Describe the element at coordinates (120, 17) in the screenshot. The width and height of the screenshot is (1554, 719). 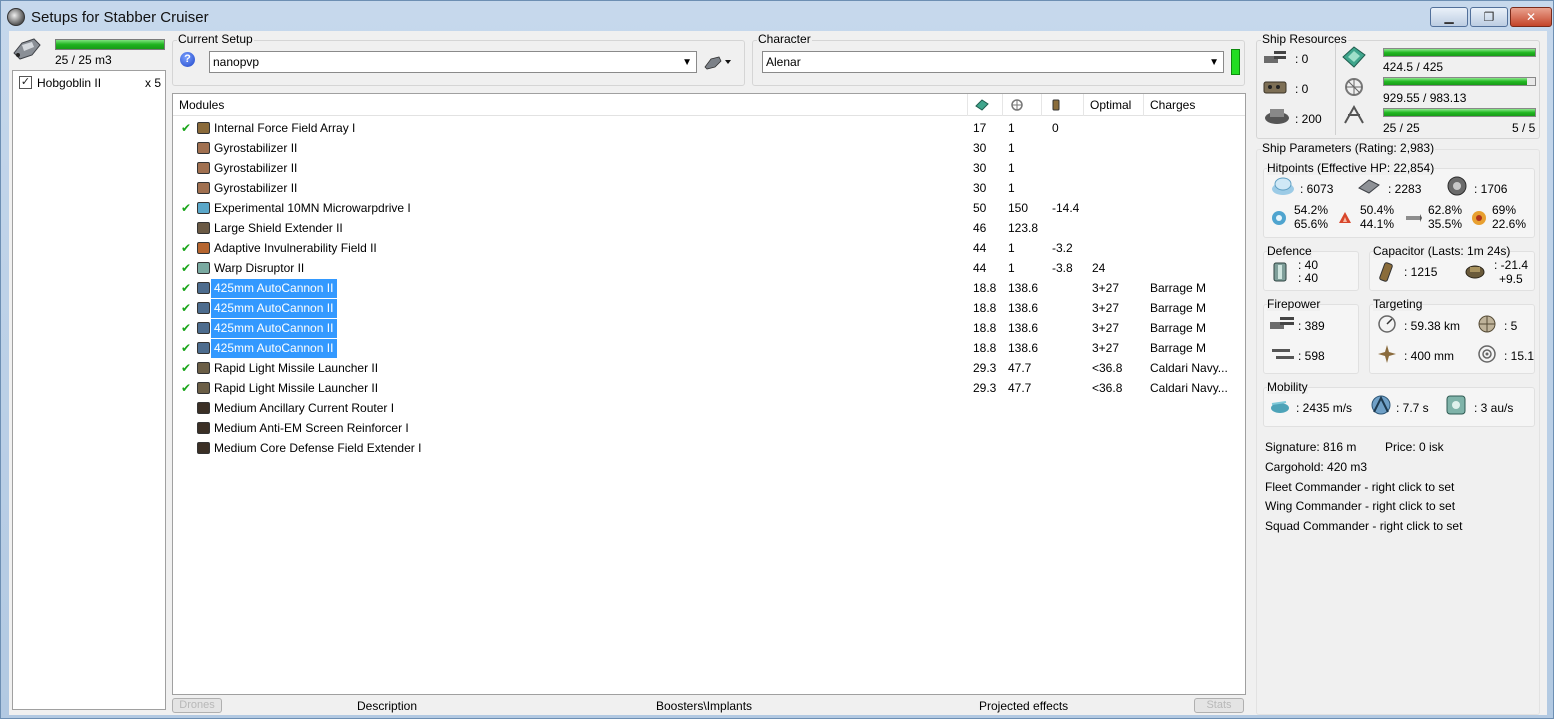
I see `window-title: Setups for Stabber Cruiser` at that location.